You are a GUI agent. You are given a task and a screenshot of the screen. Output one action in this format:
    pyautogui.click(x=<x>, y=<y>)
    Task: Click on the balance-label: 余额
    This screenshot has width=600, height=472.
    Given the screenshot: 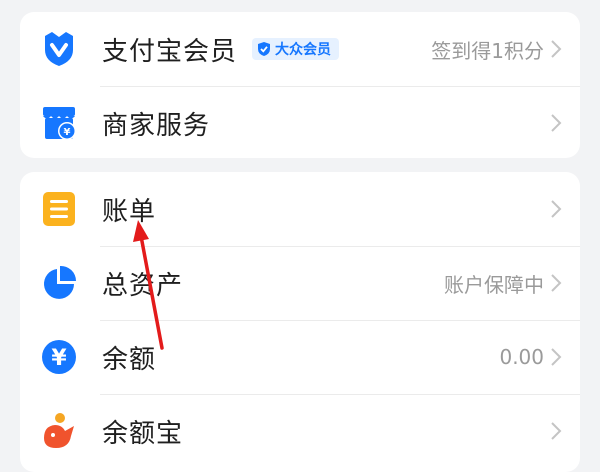 What is the action you would take?
    pyautogui.click(x=129, y=359)
    